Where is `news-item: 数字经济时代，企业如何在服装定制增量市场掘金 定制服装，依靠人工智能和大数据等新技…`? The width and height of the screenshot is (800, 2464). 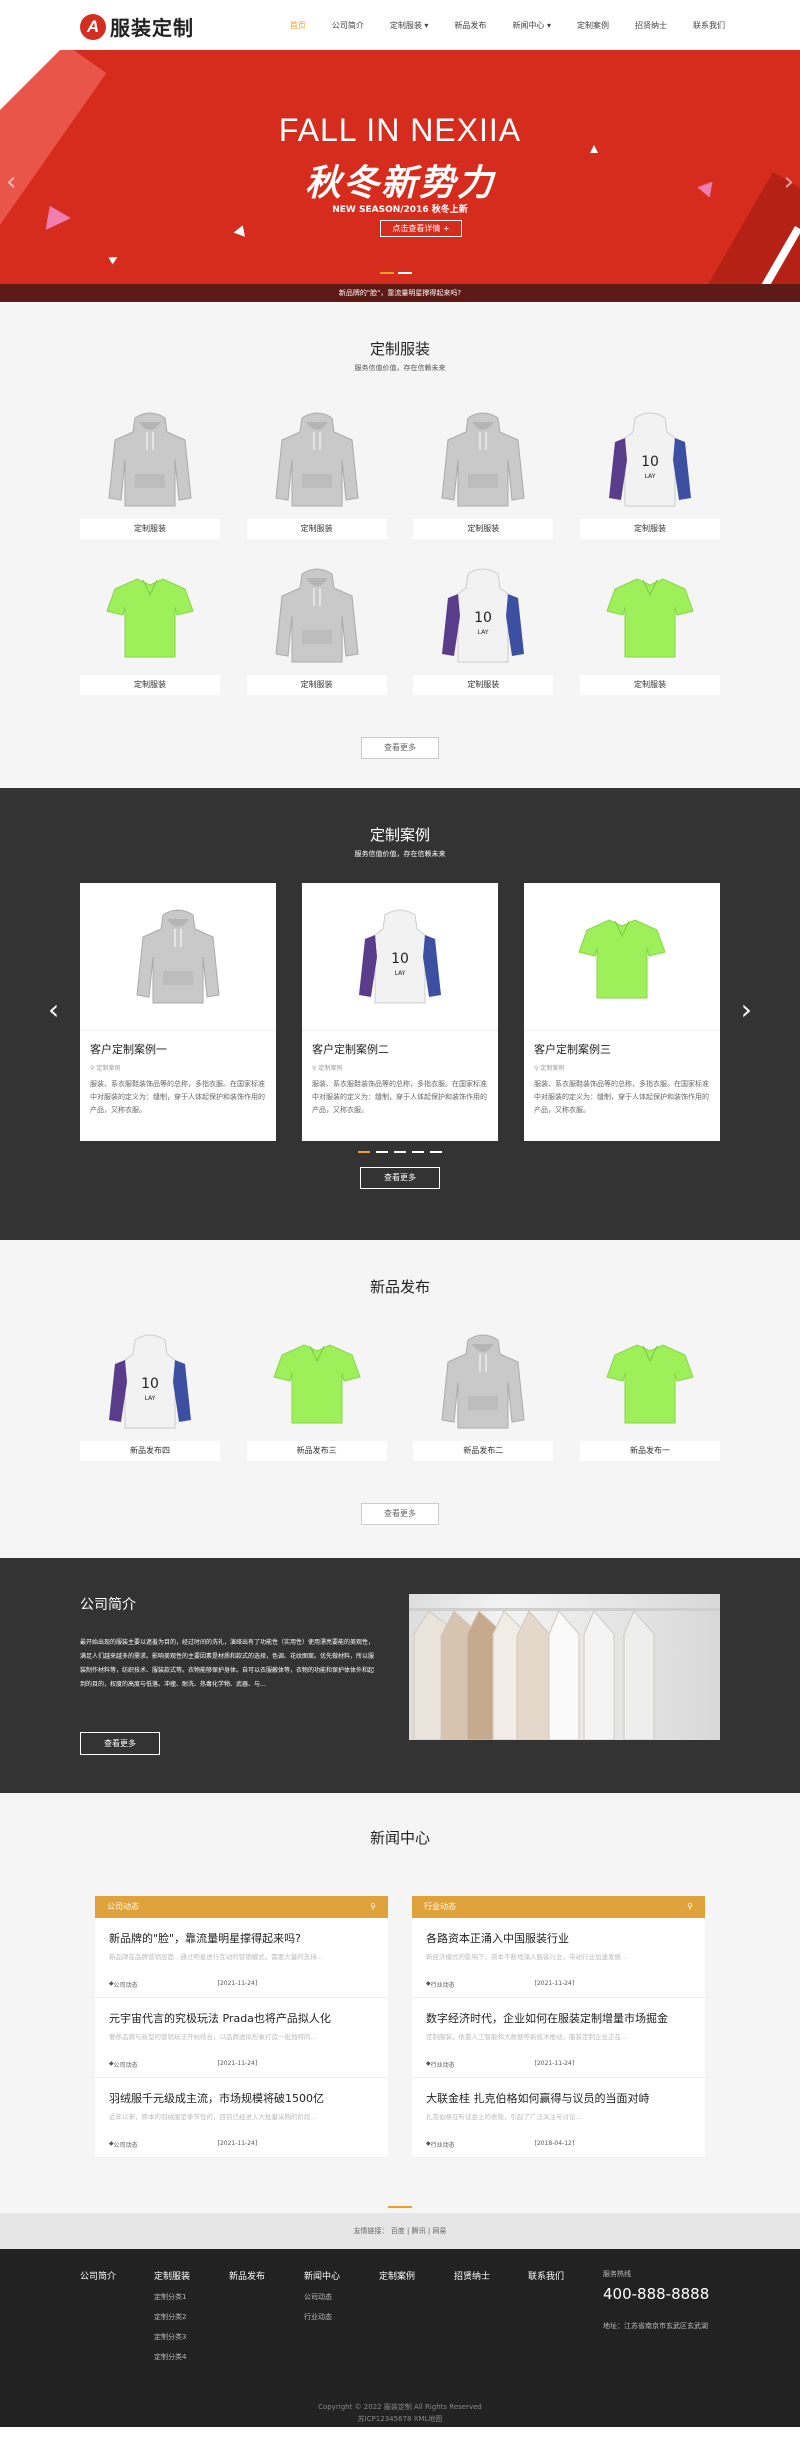 news-item: 数字经济时代，企业如何在服装定制增量市场掘金 定制服装，依靠人工智能和大数据等新技… is located at coordinates (558, 2038).